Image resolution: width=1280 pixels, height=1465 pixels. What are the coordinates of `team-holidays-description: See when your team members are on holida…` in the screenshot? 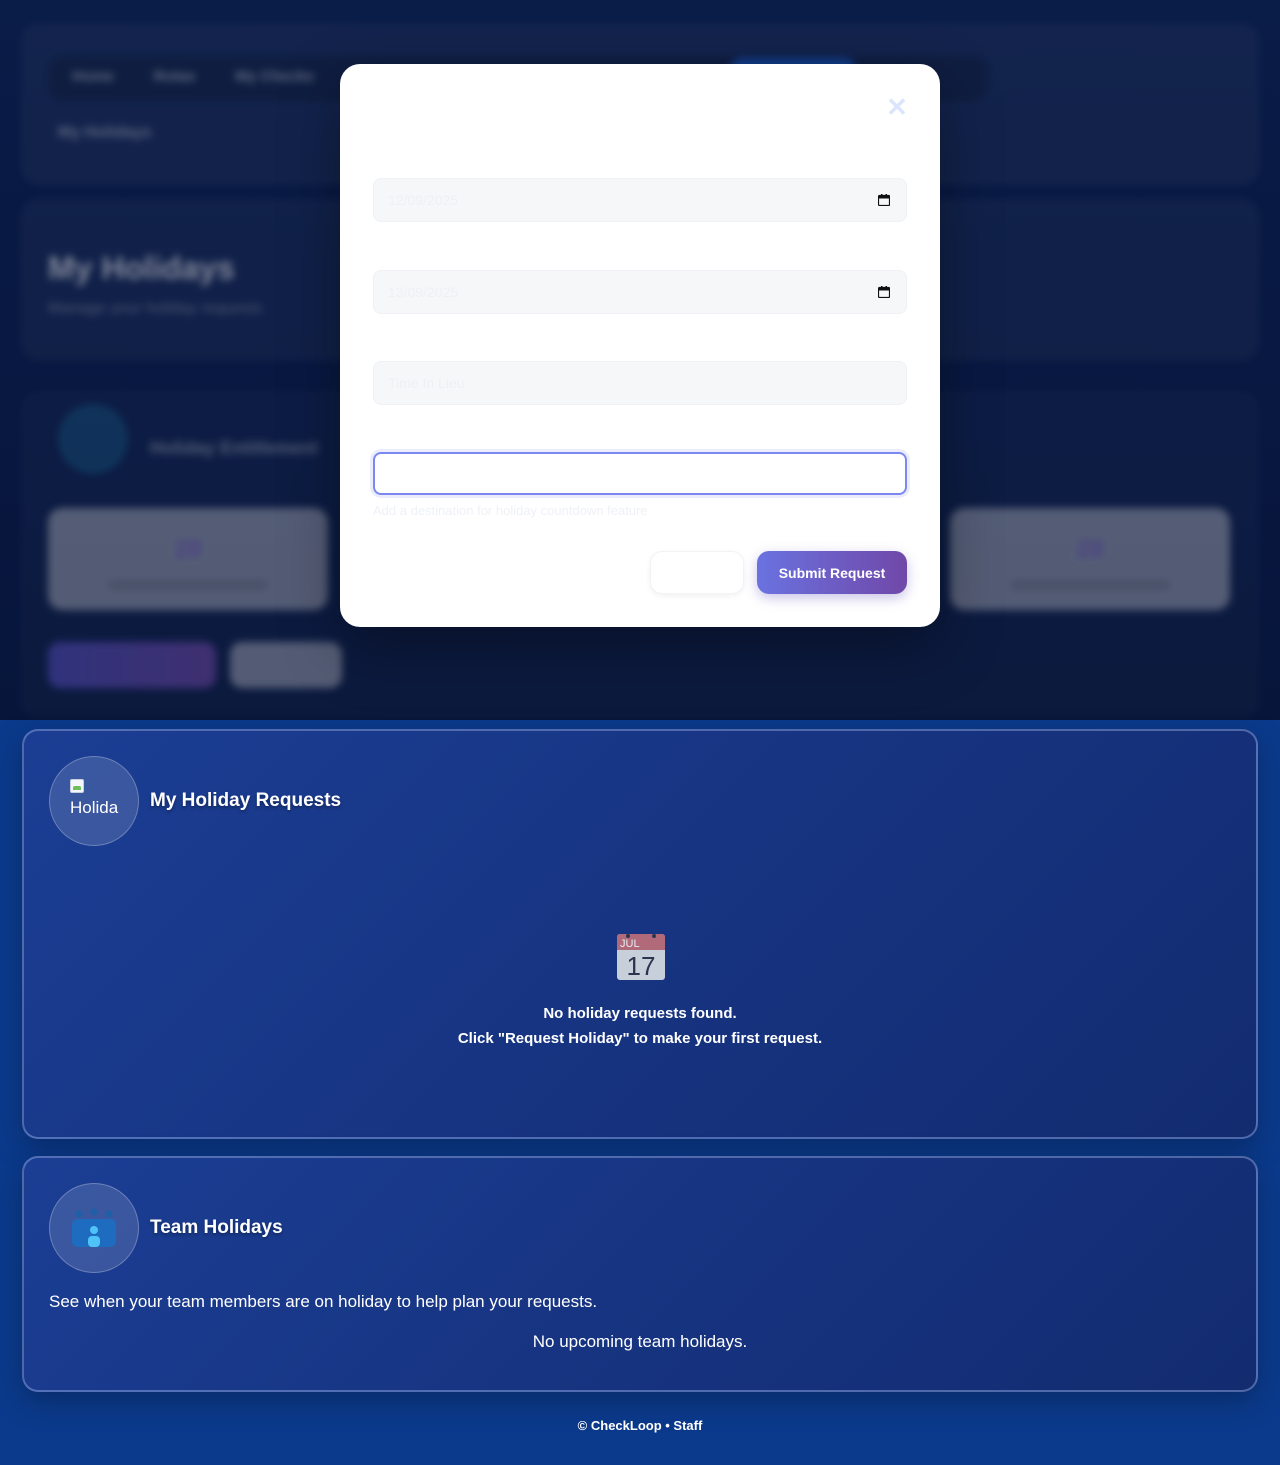 It's located at (323, 1301).